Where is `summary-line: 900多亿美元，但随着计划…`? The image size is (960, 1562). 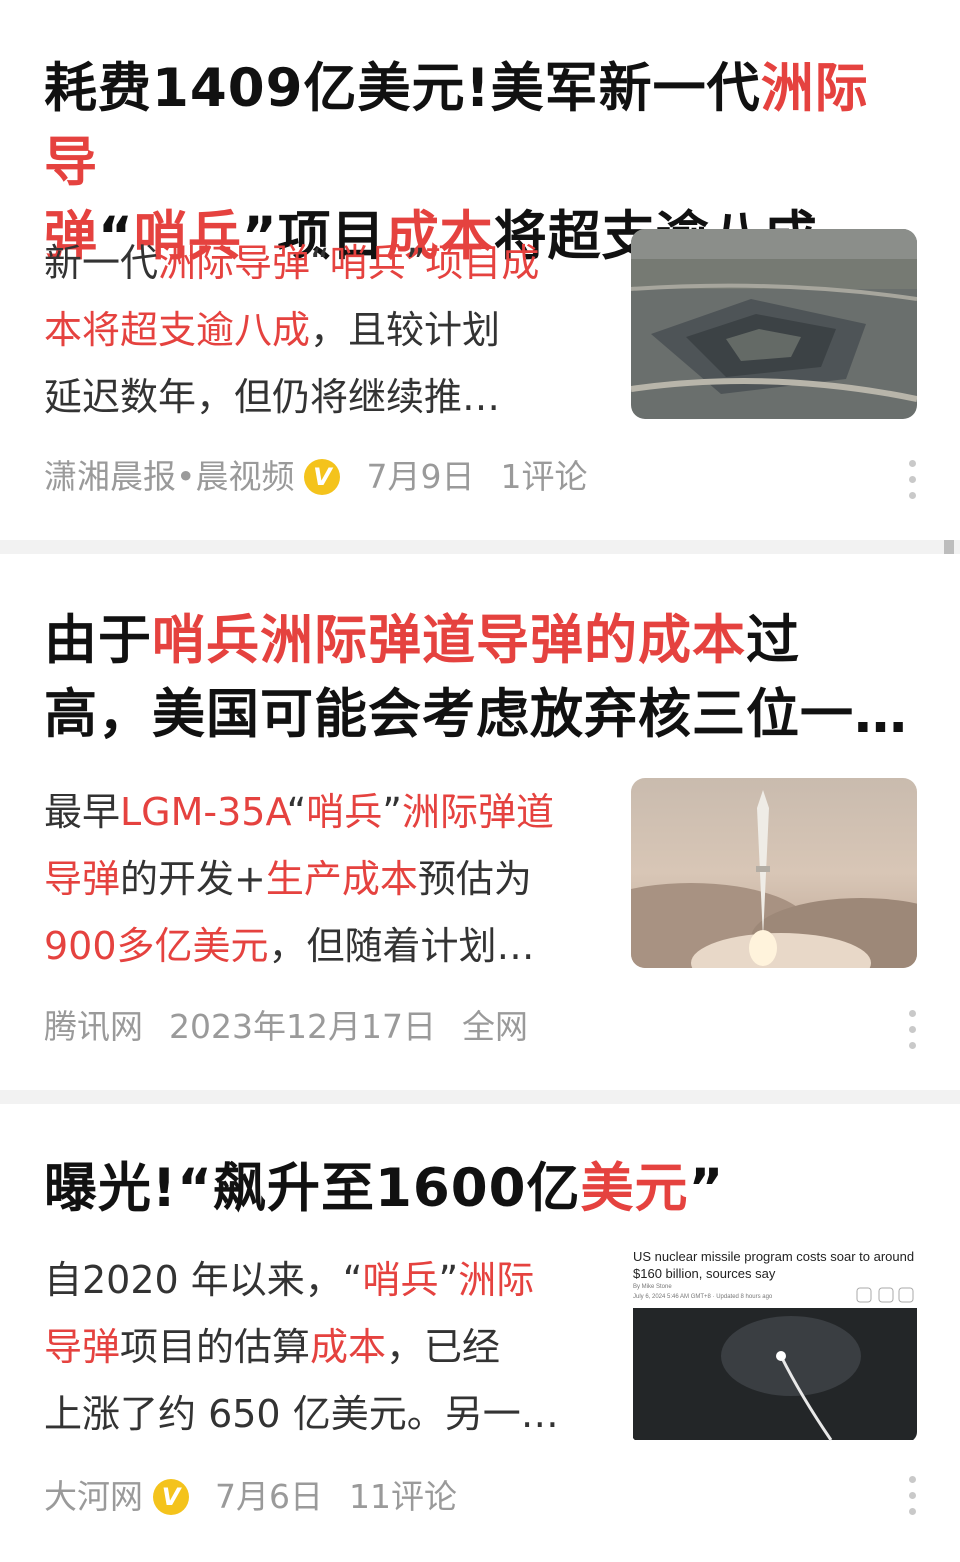 summary-line: 900多亿美元，但随着计划… is located at coordinates (324, 946).